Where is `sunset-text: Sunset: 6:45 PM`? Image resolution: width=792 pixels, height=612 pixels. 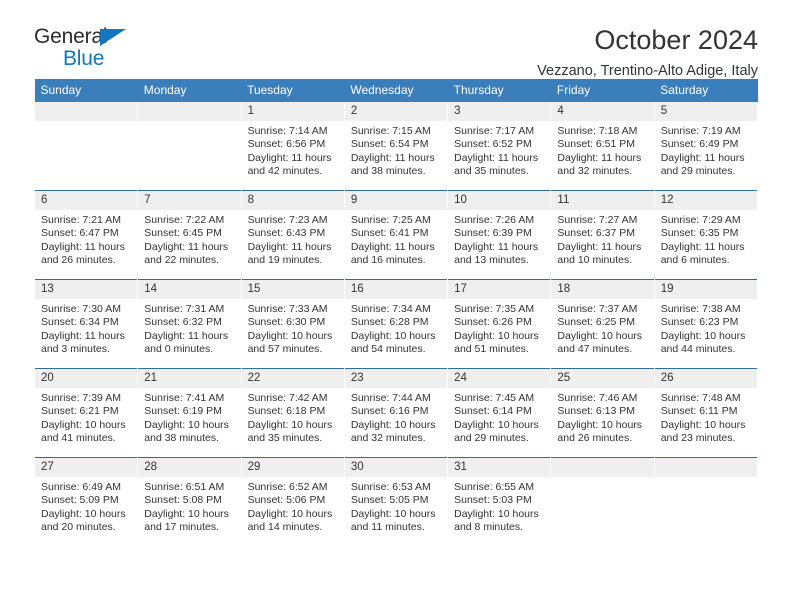 sunset-text: Sunset: 6:45 PM is located at coordinates (183, 233).